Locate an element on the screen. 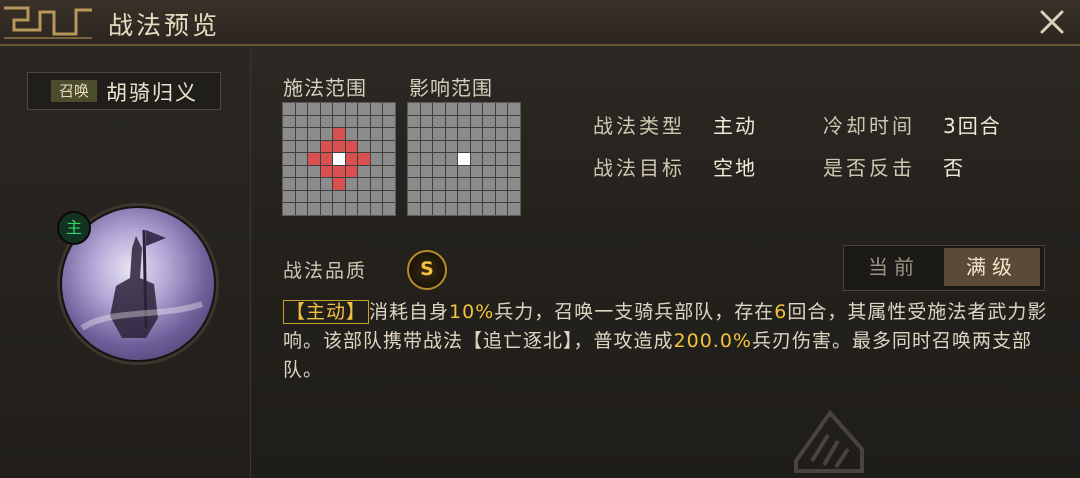  max-level-button: 满级 is located at coordinates (992, 267).